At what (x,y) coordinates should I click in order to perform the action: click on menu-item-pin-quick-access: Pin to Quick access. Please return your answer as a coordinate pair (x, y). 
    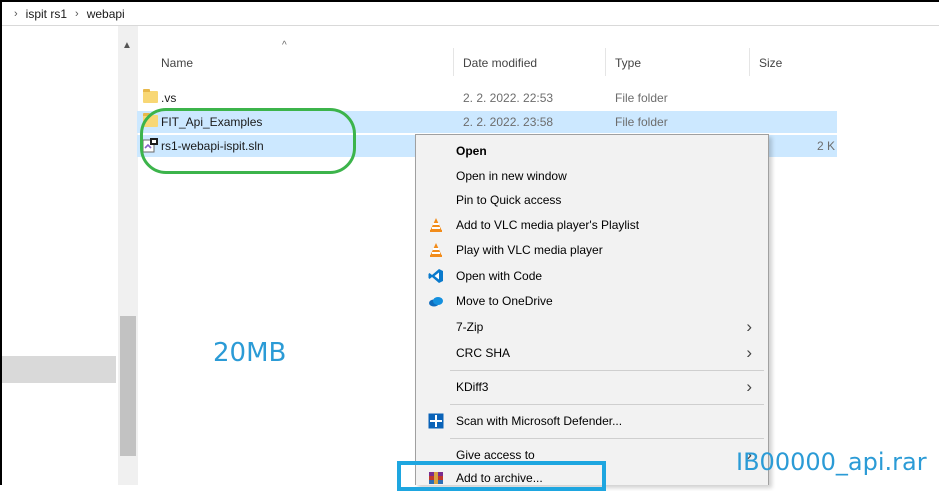
    Looking at the image, I should click on (592, 200).